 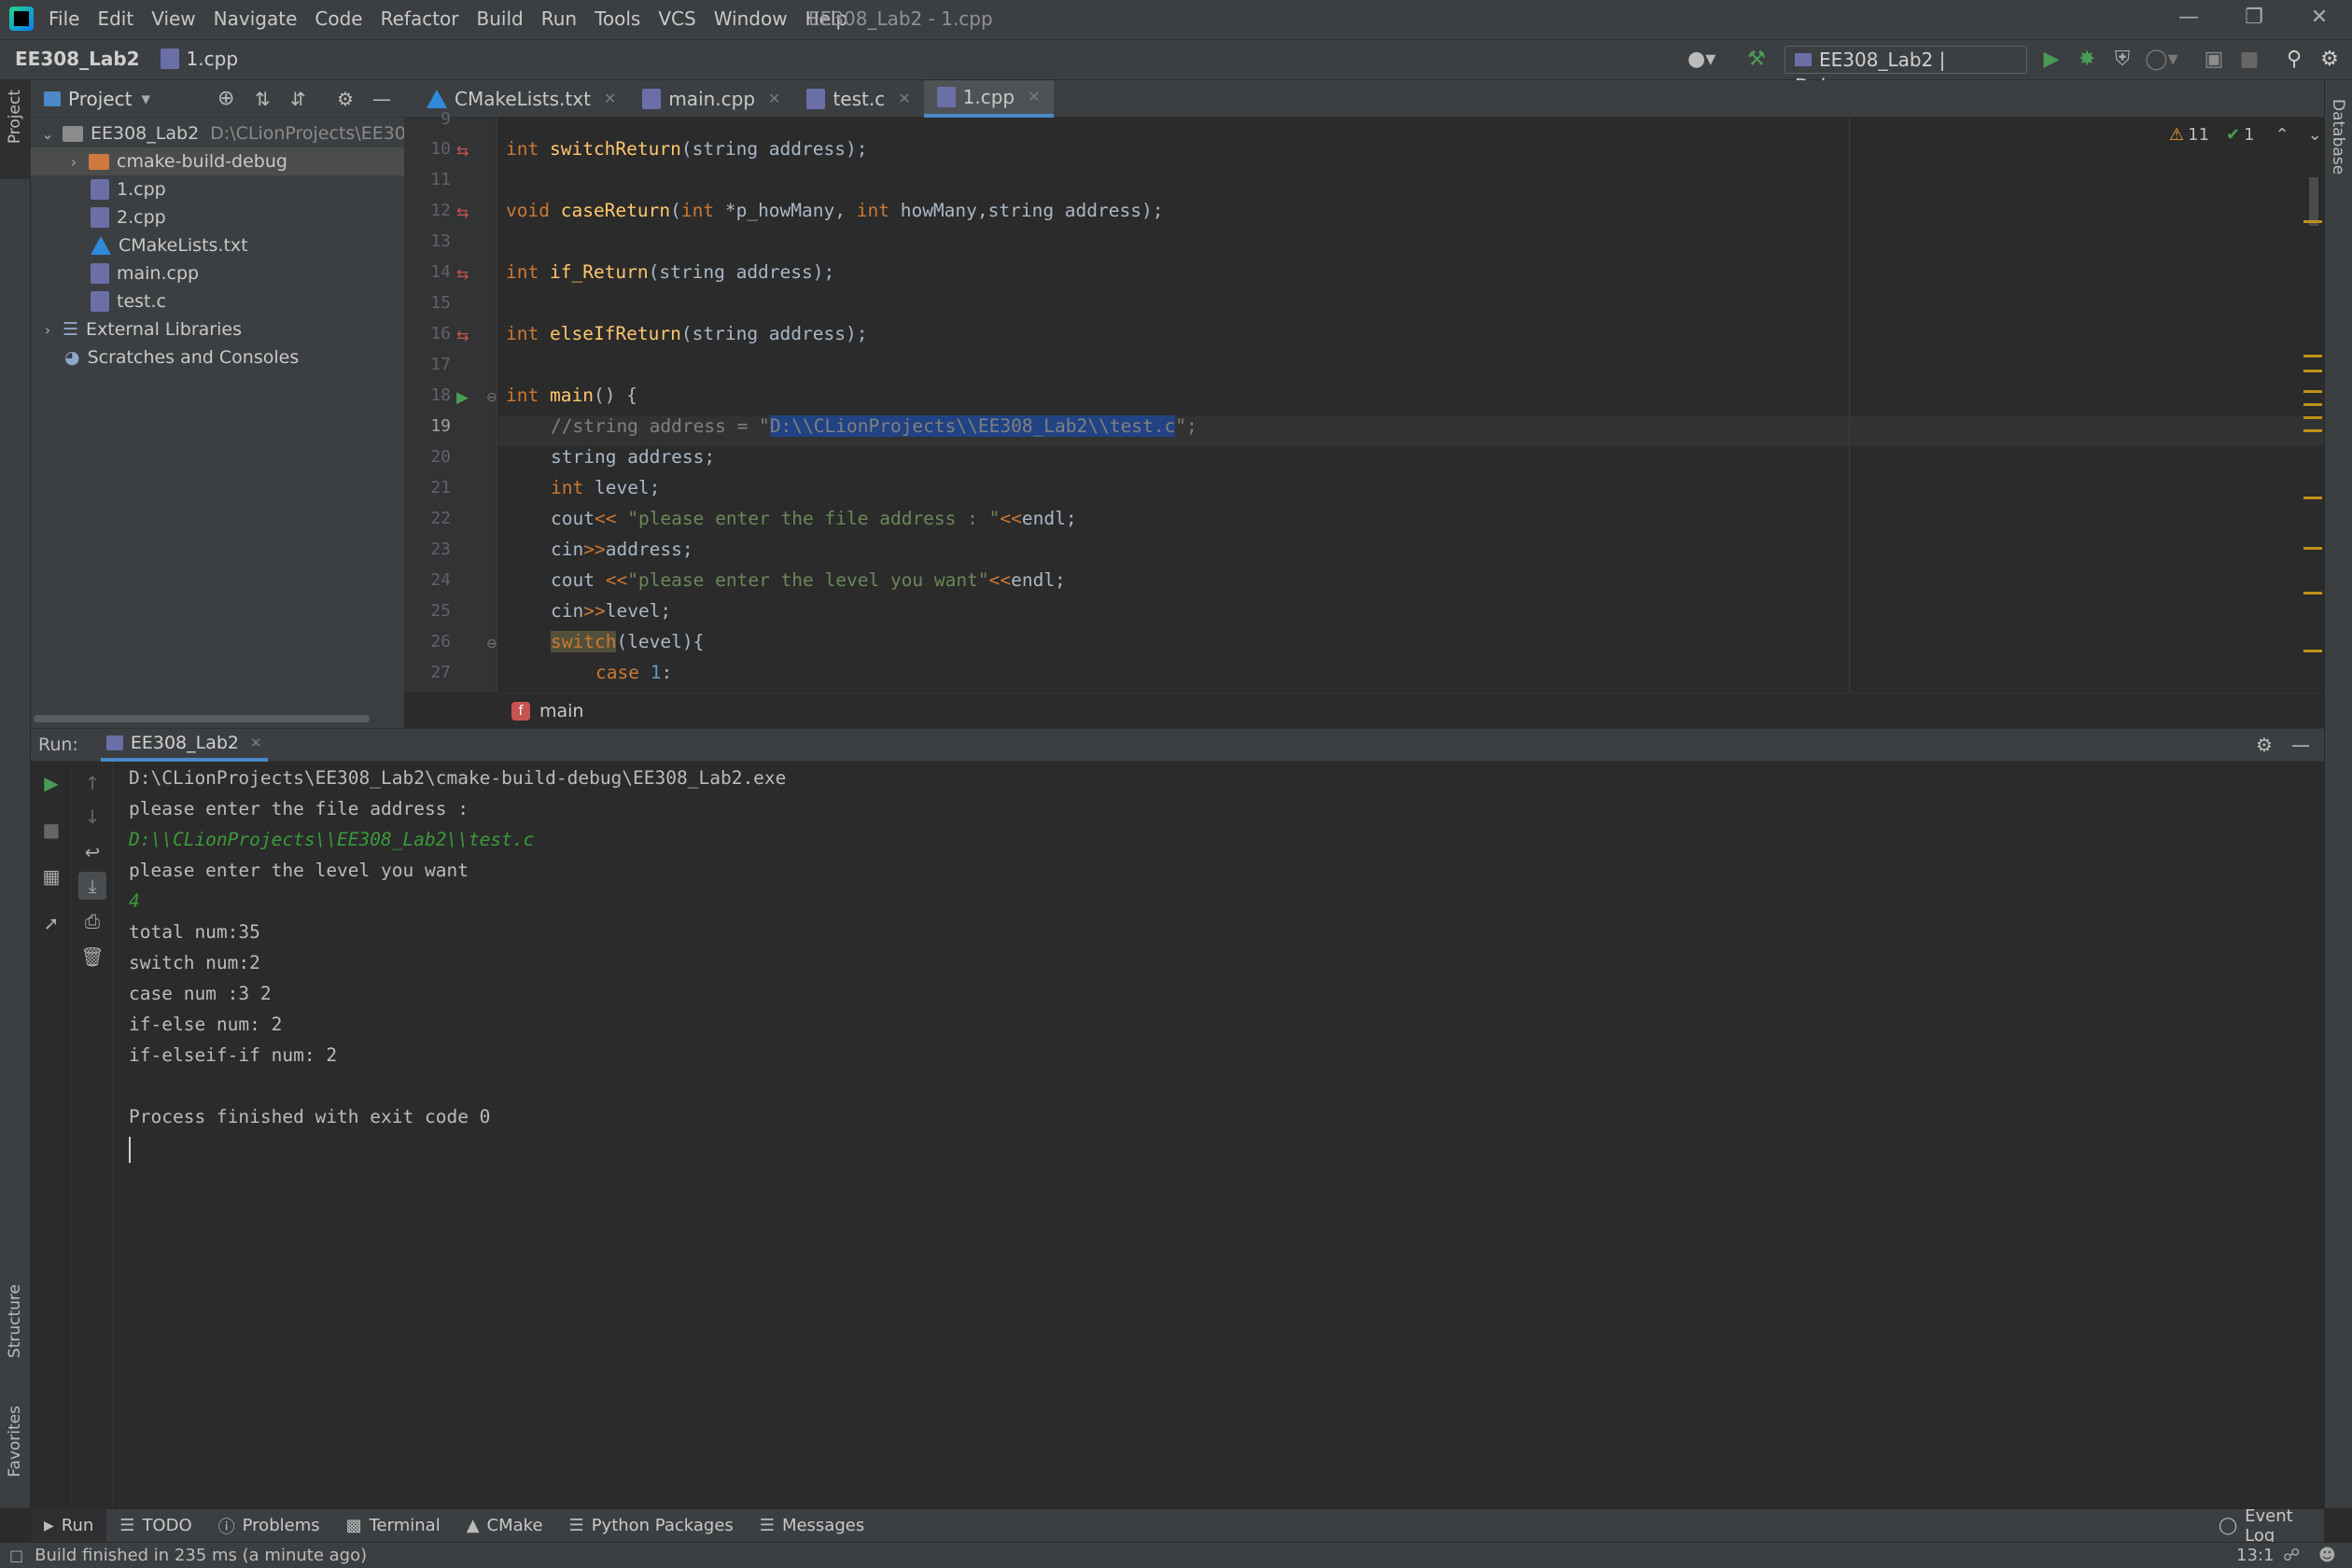 What do you see at coordinates (338, 18) in the screenshot?
I see `menu-code: Code` at bounding box center [338, 18].